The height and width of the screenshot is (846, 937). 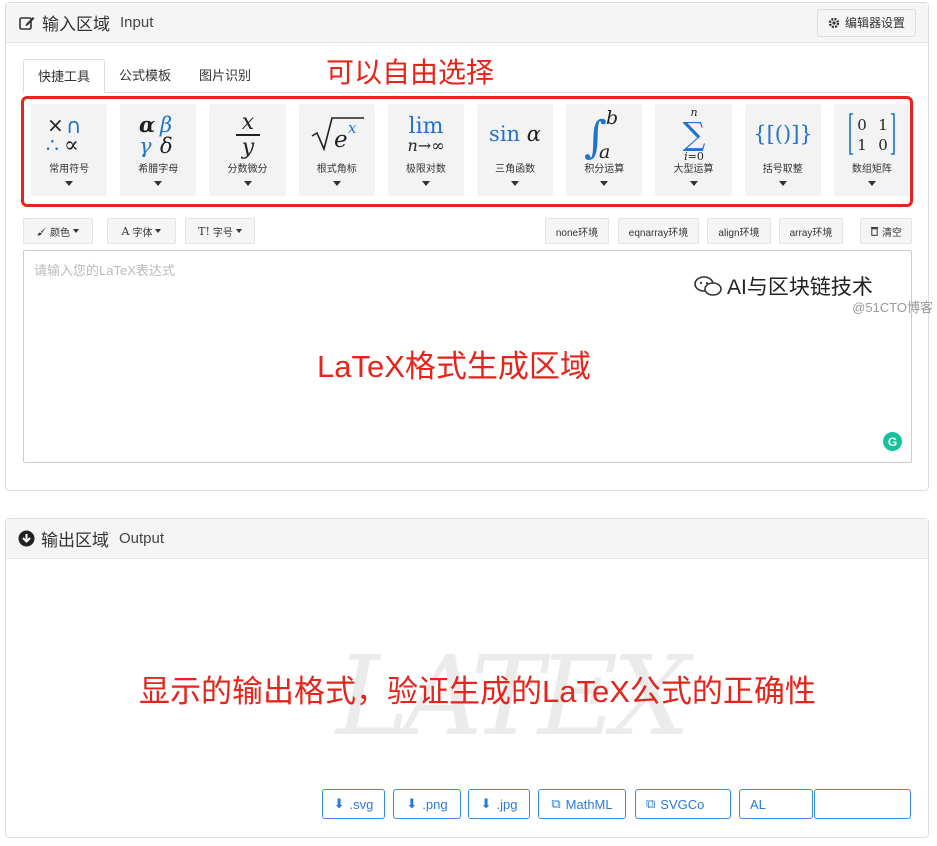 What do you see at coordinates (341, 140) in the screenshot?
I see `svg-text: e` at bounding box center [341, 140].